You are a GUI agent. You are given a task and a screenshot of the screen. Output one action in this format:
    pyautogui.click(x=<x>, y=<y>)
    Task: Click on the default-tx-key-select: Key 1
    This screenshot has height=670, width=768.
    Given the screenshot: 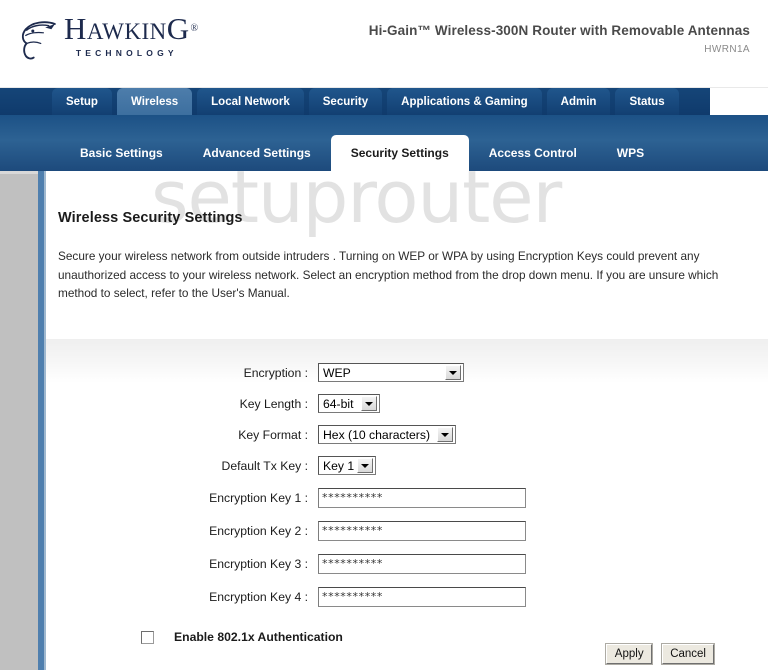 What is the action you would take?
    pyautogui.click(x=347, y=465)
    